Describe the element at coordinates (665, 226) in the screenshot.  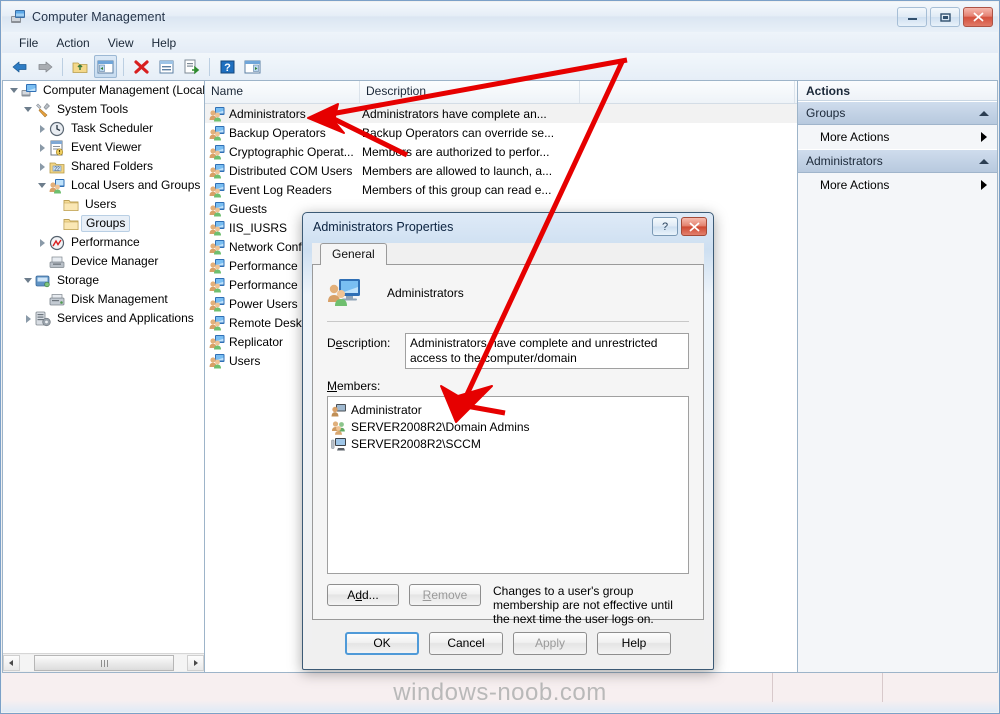
I see `dialog-help-button: ?` at that location.